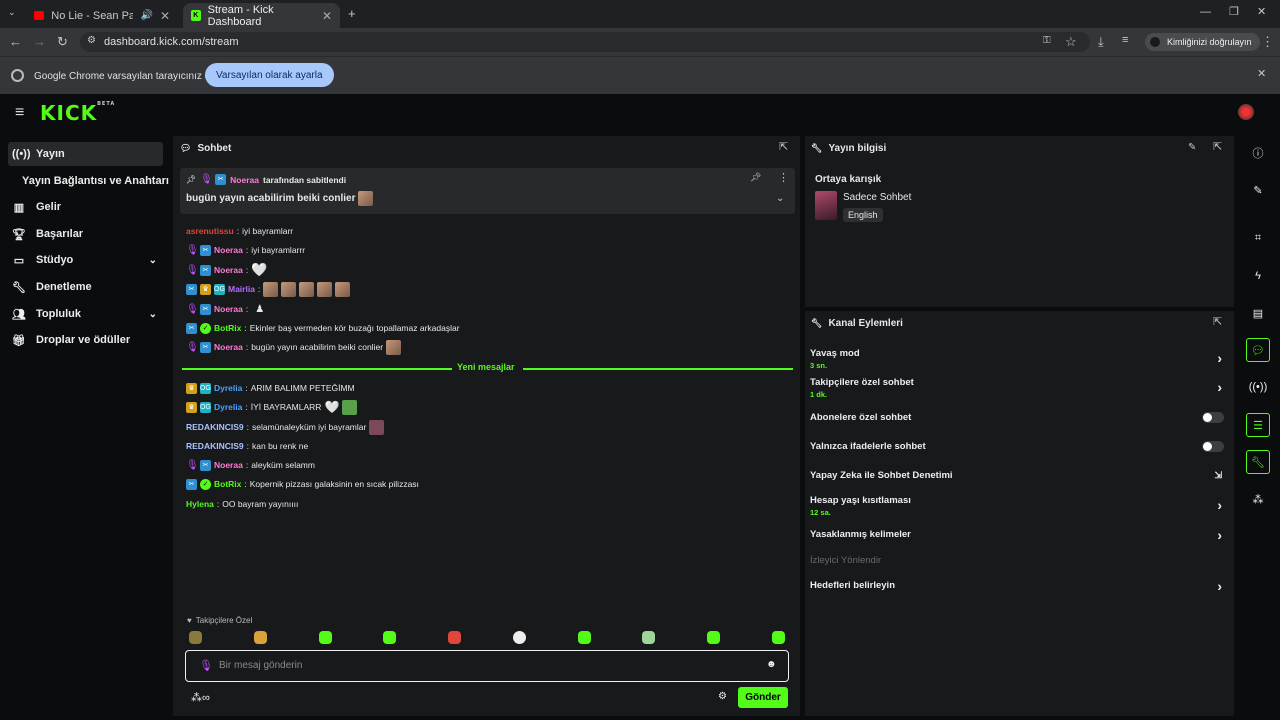 The image size is (1280, 720). Describe the element at coordinates (39, 41) in the screenshot. I see `forward-icon: →` at that location.